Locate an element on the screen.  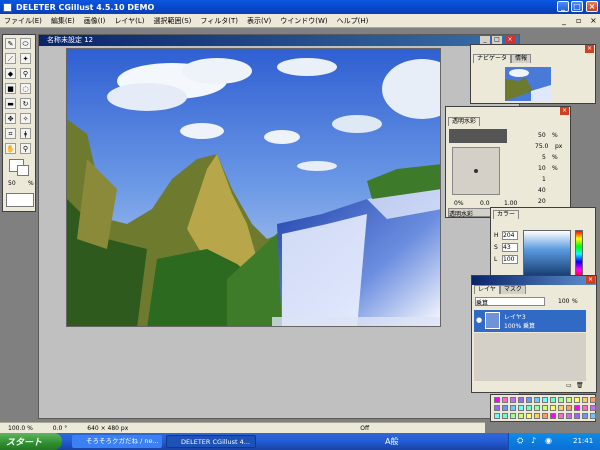
brush-size-value: 50 is located at coordinates (12, 183).